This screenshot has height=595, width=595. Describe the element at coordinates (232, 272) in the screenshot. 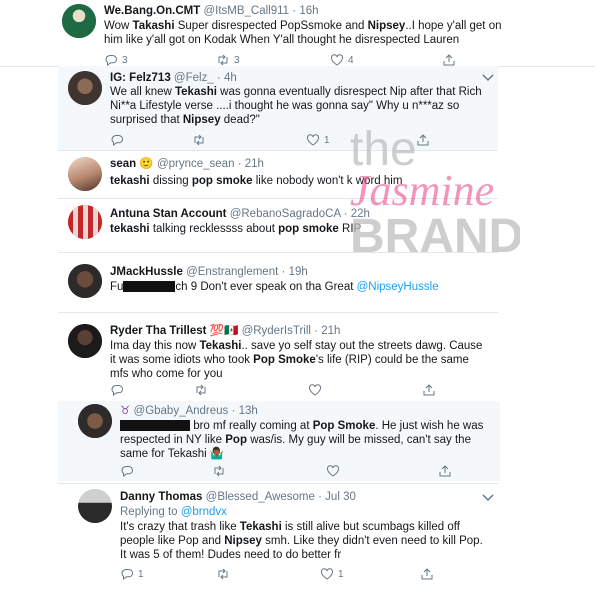

I see `user-handle: @Enstranglement` at that location.